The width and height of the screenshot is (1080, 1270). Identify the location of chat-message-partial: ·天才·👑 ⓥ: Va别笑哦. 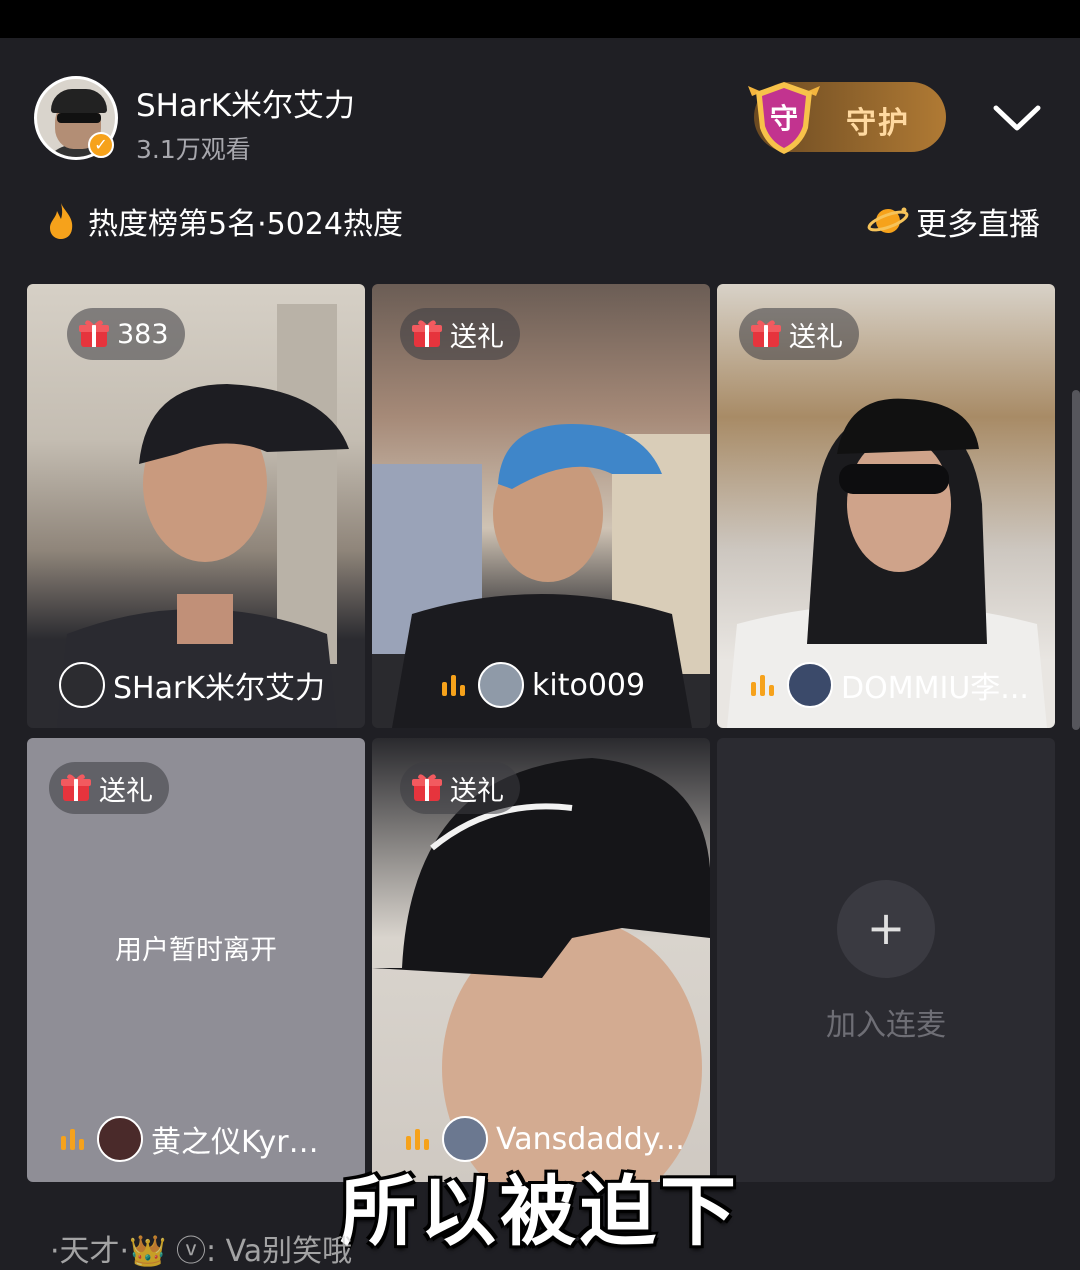
(201, 1251).